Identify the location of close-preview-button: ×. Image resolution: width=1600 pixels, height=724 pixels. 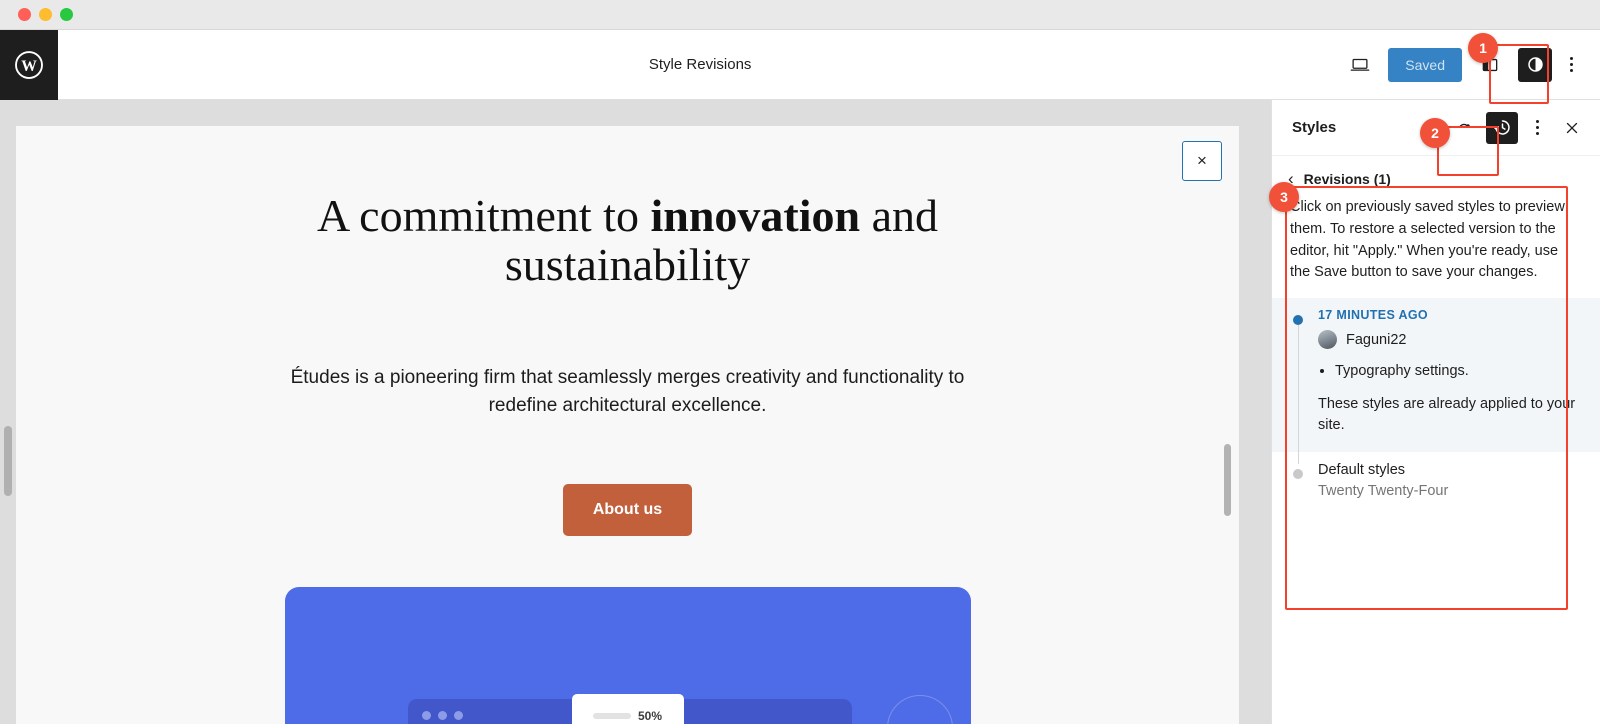
(1202, 161).